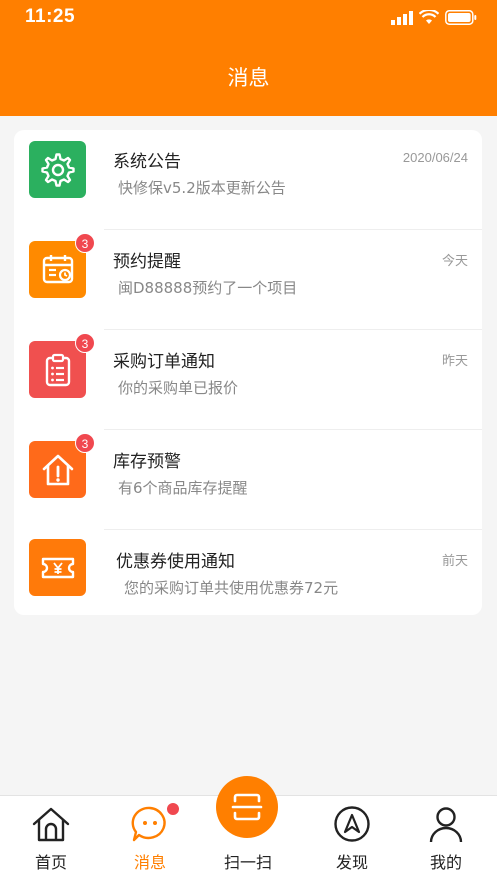  Describe the element at coordinates (50, 862) in the screenshot. I see `tab-label: 首页` at that location.